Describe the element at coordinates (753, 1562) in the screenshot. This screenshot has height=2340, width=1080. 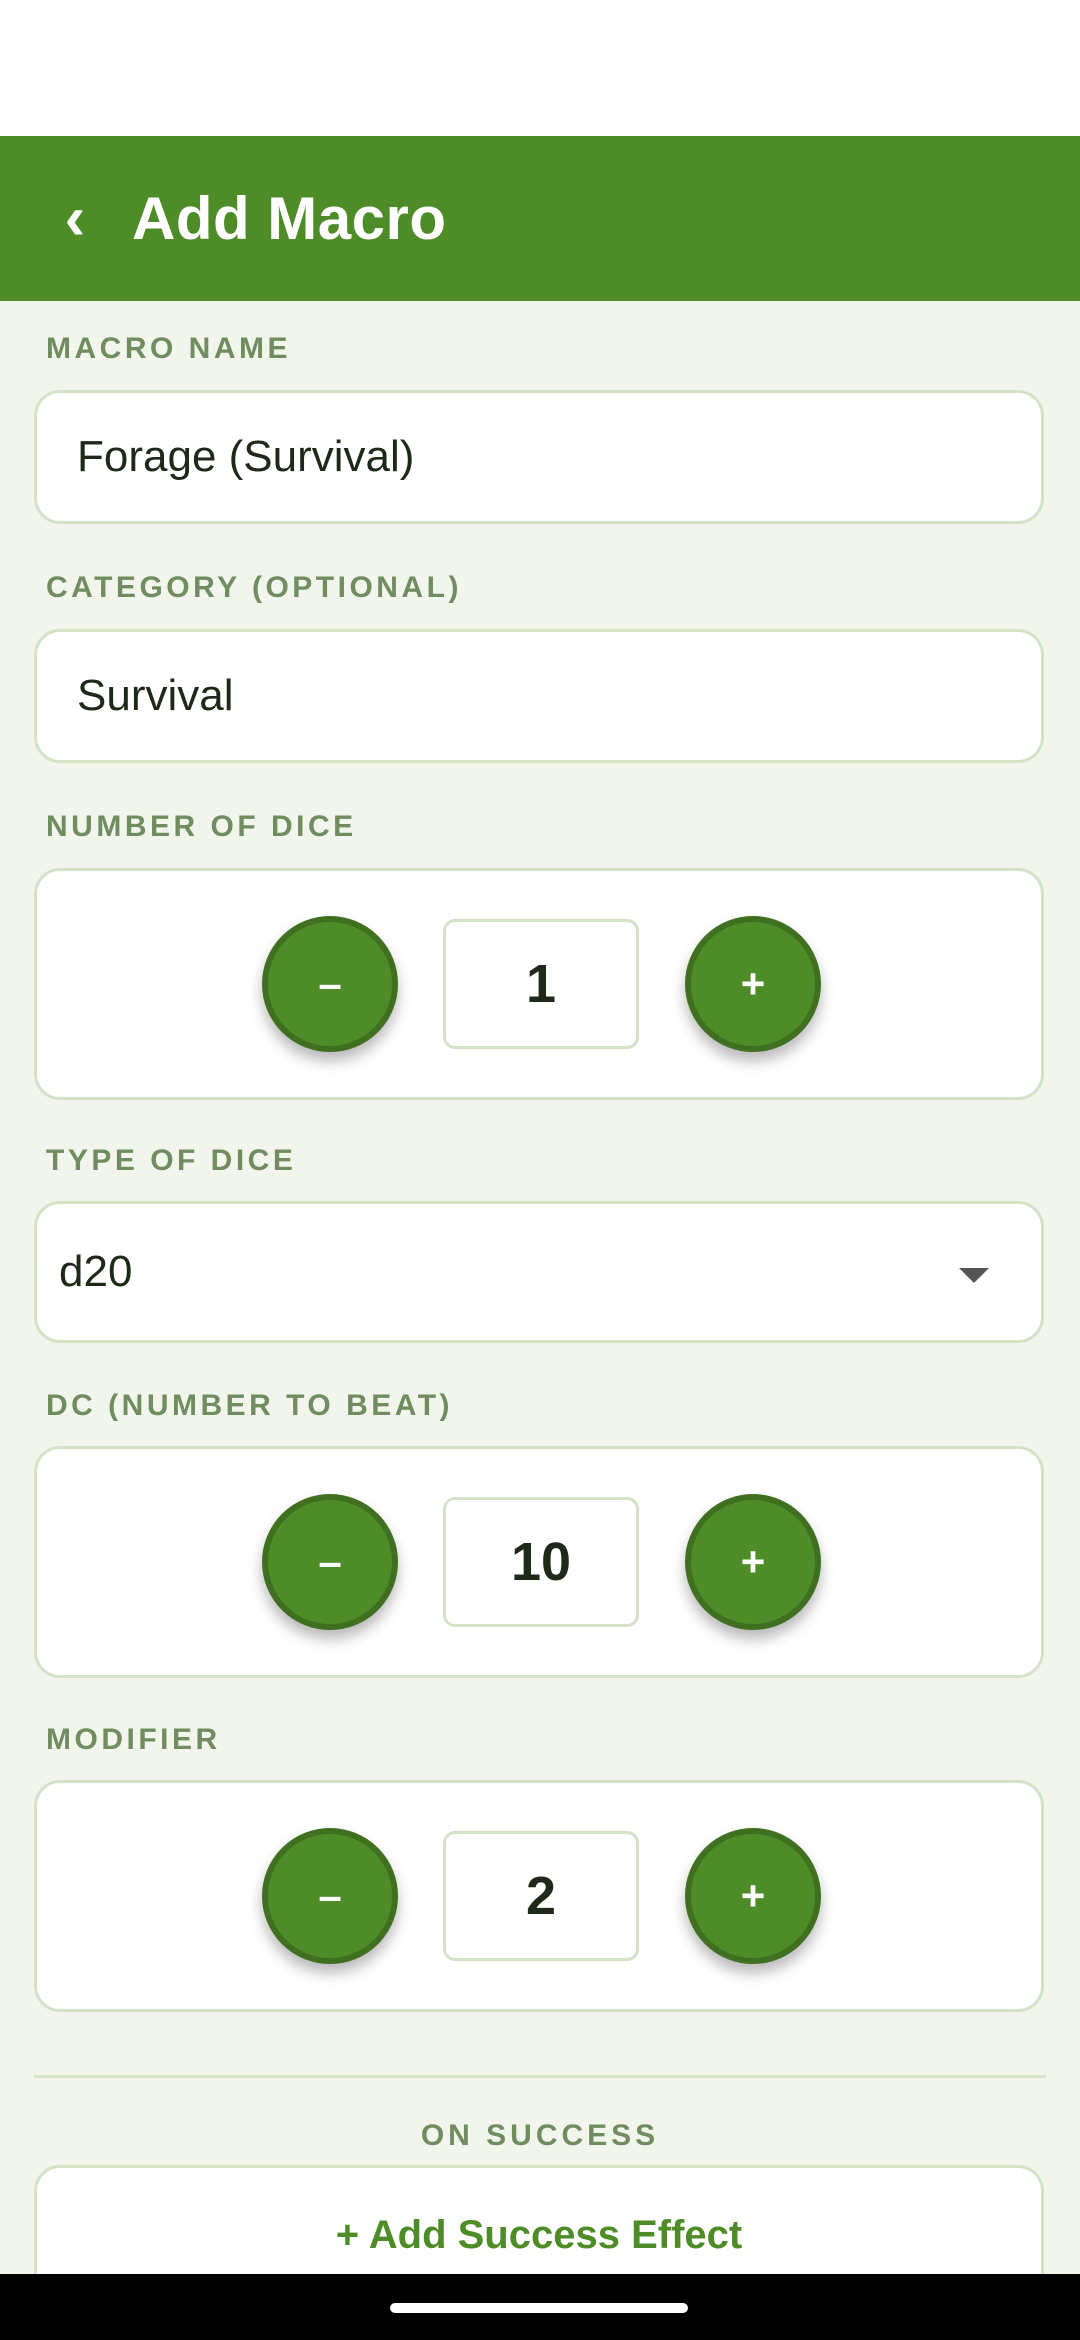
I see `dc-increment-button: +` at that location.